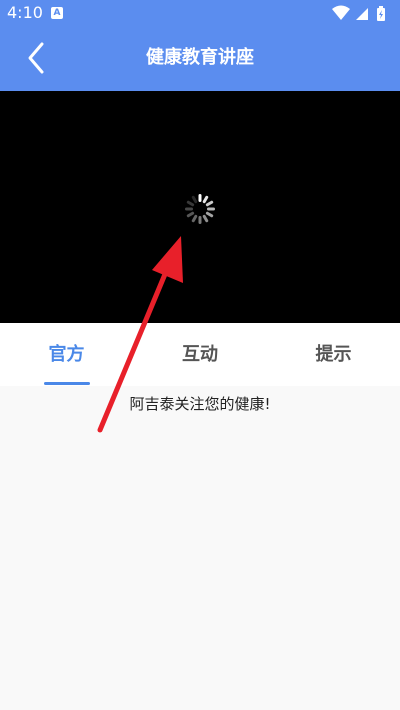 This screenshot has height=710, width=400. Describe the element at coordinates (341, 12) in the screenshot. I see `wifi-icon` at that location.